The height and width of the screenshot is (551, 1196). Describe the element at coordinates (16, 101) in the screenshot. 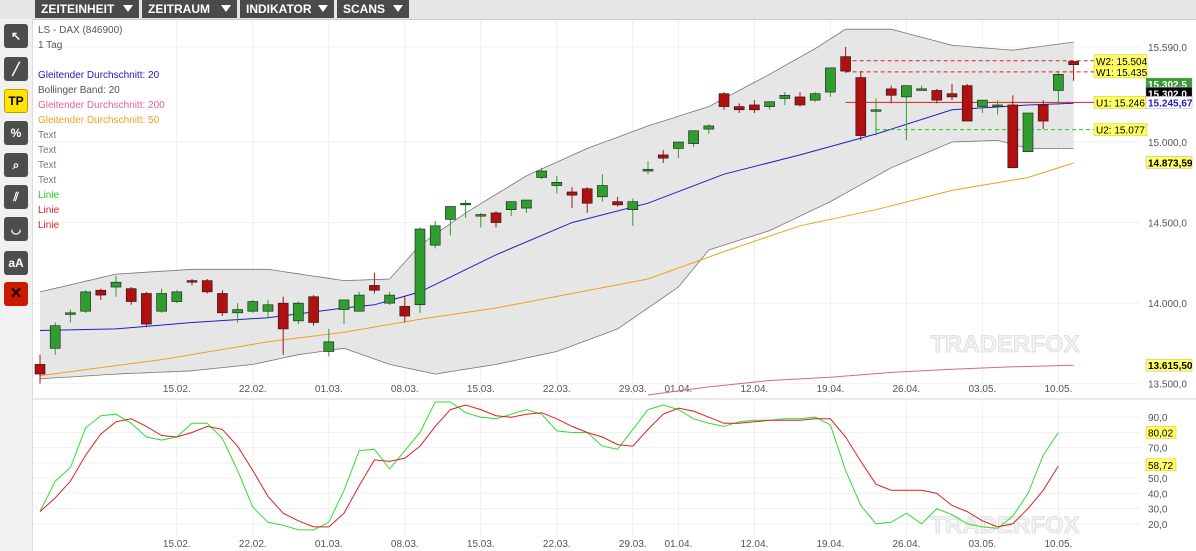

I see `tool-tp-button: TP` at that location.